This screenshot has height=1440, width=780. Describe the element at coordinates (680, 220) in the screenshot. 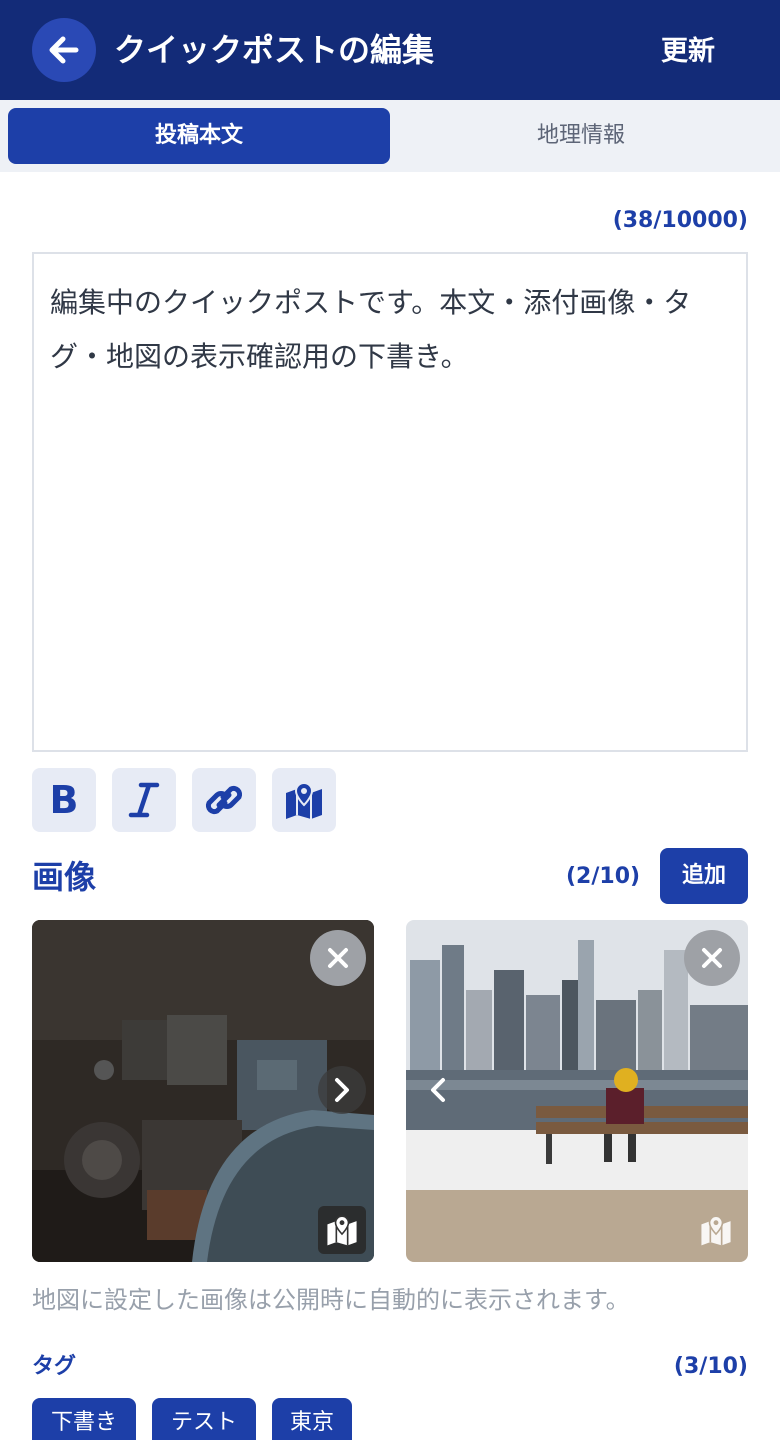

I see `char-count: (38/10000)` at that location.